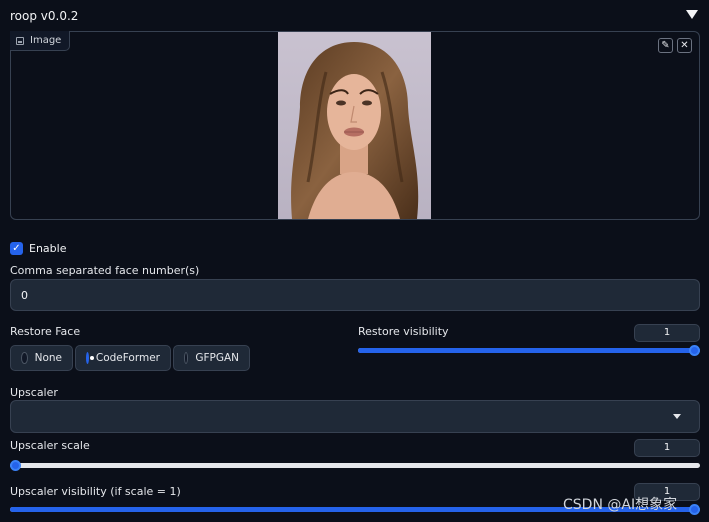 The width and height of the screenshot is (709, 522). I want to click on radio-selected-icon, so click(90, 358).